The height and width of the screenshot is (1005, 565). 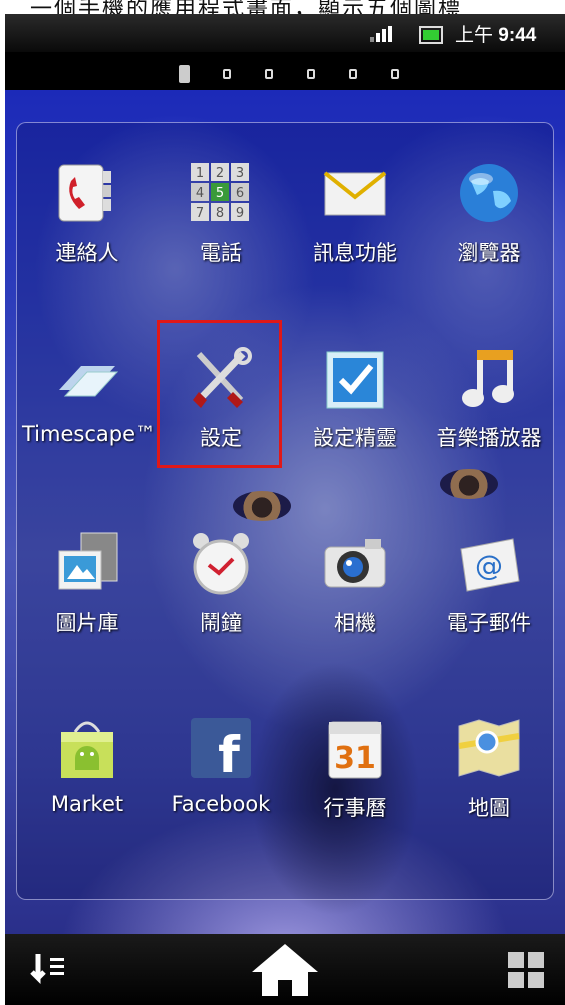 I want to click on app-facebook: f Facebook, so click(x=221, y=778).